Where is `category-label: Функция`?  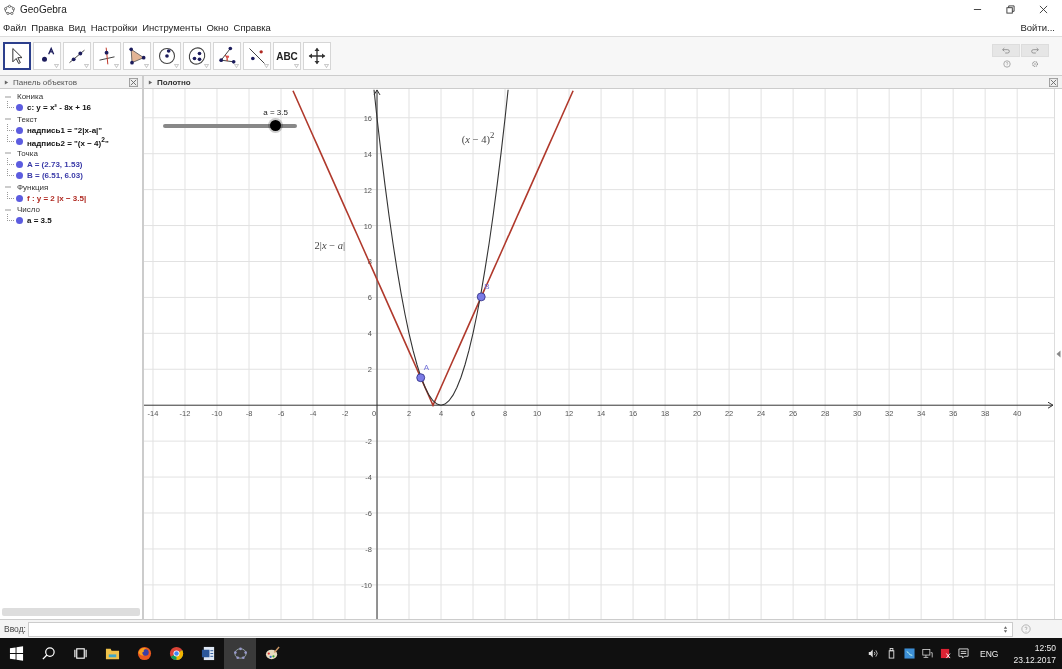
category-label: Функция is located at coordinates (33, 187).